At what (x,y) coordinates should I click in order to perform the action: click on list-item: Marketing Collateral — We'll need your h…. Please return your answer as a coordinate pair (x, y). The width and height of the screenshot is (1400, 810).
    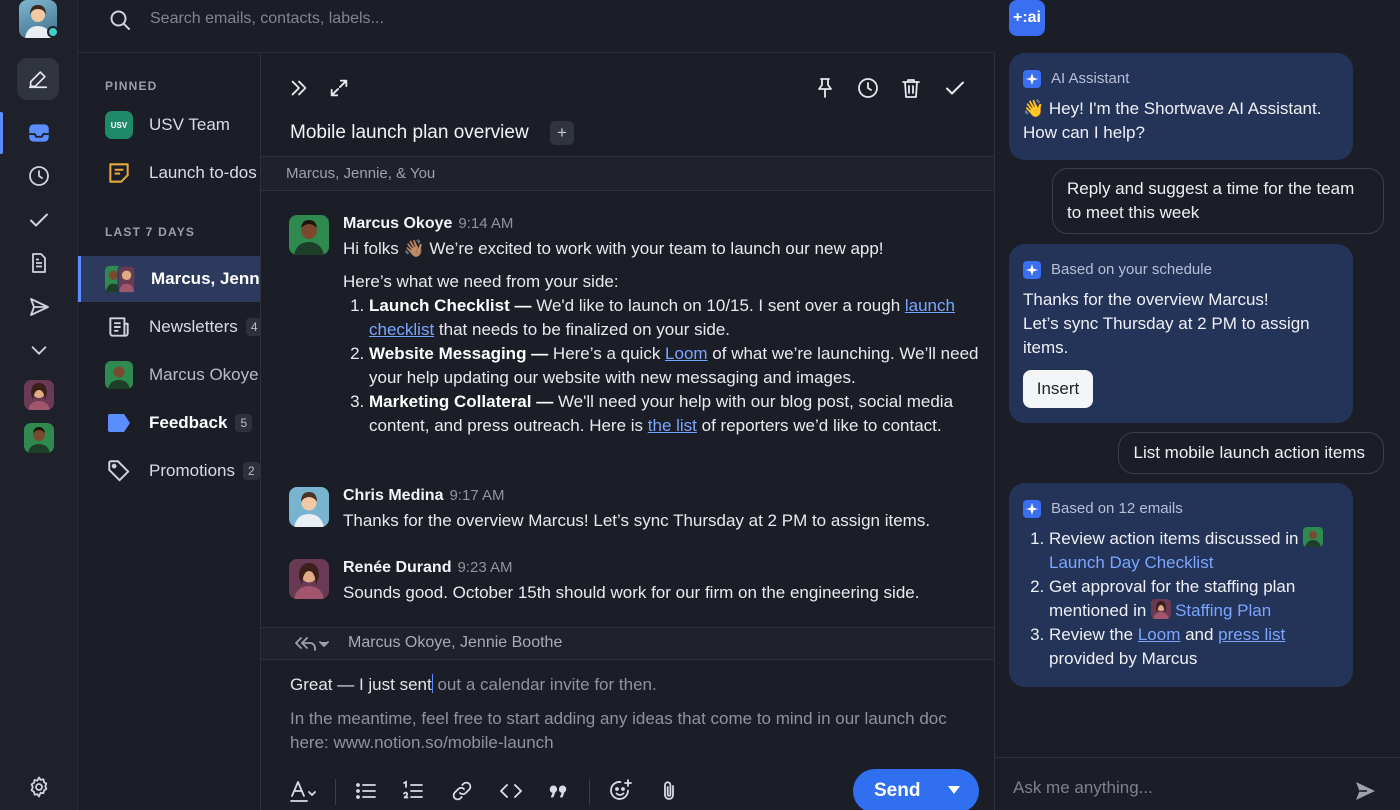
    Looking at the image, I should click on (676, 414).